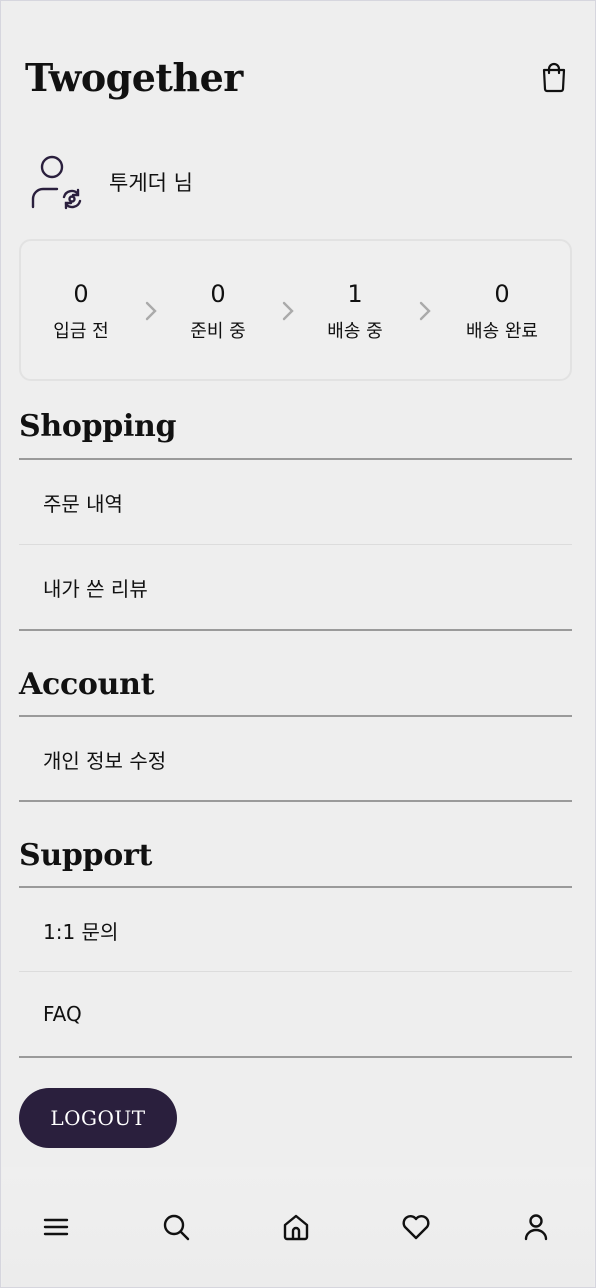 The width and height of the screenshot is (596, 1288). Describe the element at coordinates (295, 502) in the screenshot. I see `menu-item-order-history: 주문 내역` at that location.